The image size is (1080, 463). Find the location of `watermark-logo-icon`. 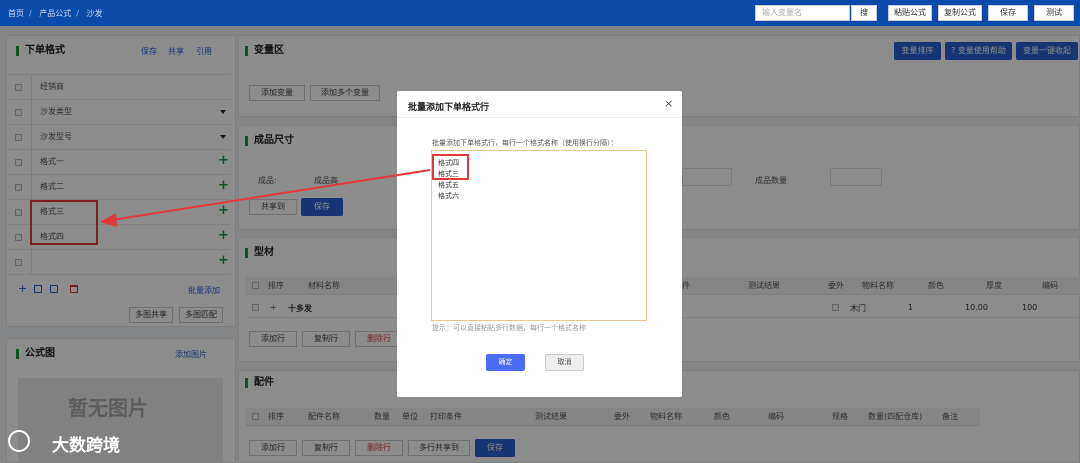

watermark-logo-icon is located at coordinates (19, 441).